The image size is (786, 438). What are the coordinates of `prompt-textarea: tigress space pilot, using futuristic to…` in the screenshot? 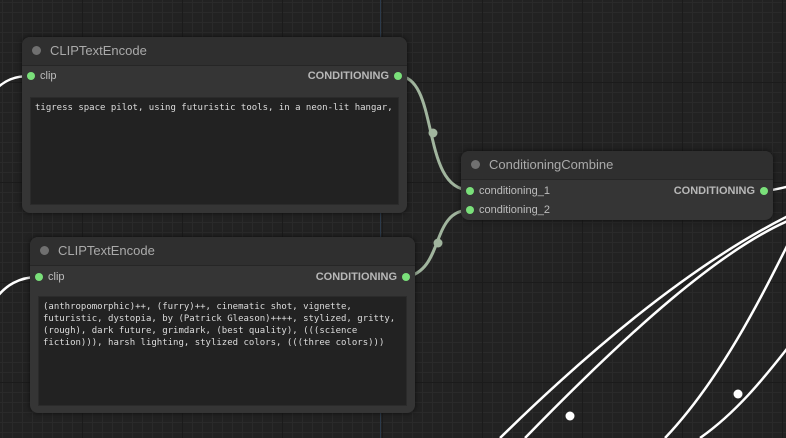 It's located at (214, 151).